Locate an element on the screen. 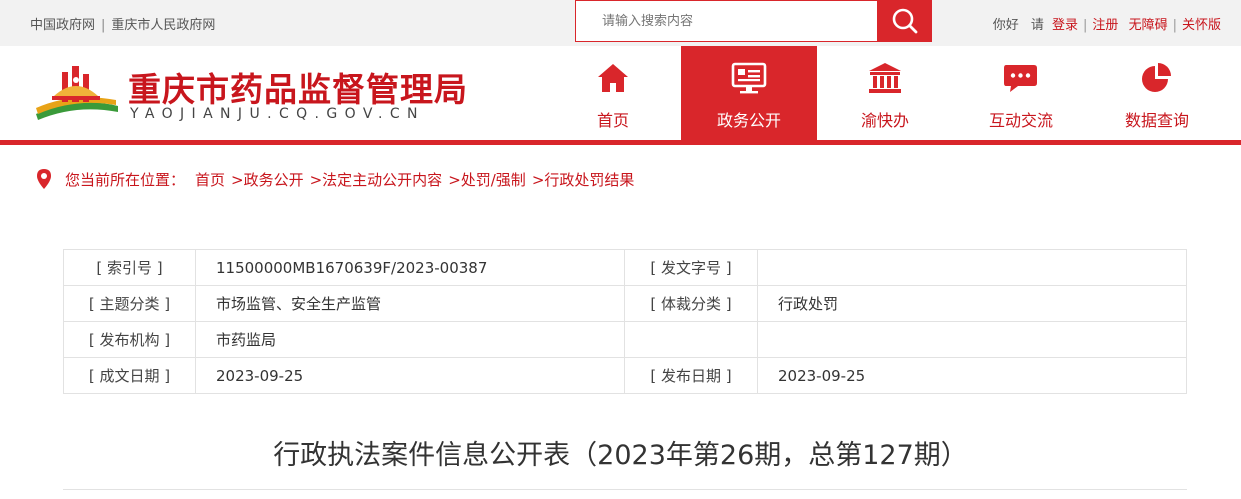 Image resolution: width=1241 pixels, height=499 pixels. nav-data-query-label: 数据查询 is located at coordinates (1156, 120).